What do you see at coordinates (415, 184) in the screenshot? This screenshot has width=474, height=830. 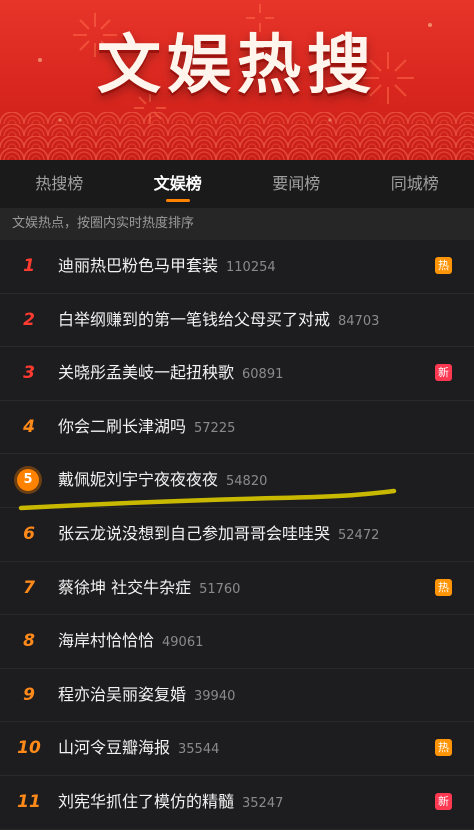 I see `tab-local: 同城榜` at bounding box center [415, 184].